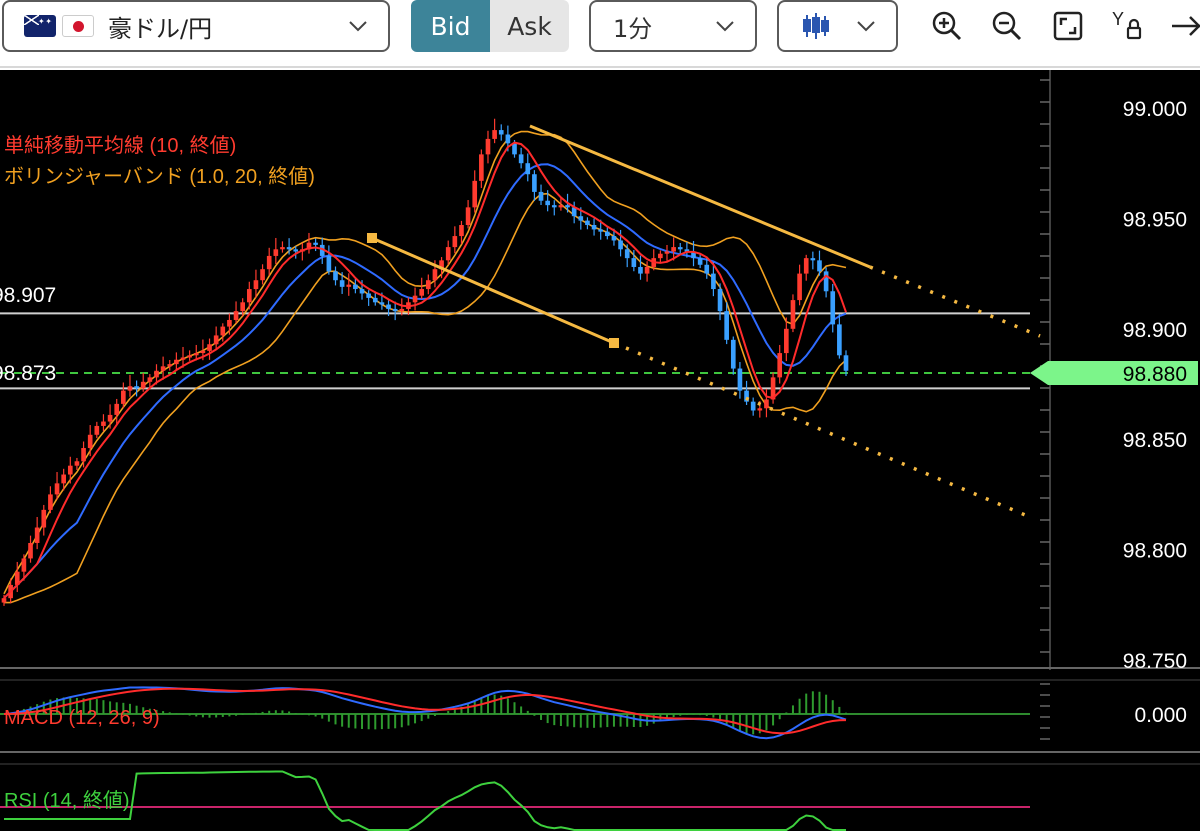 Image resolution: width=1200 pixels, height=835 pixels. What do you see at coordinates (837, 26) in the screenshot?
I see `chart-type-selector` at bounding box center [837, 26].